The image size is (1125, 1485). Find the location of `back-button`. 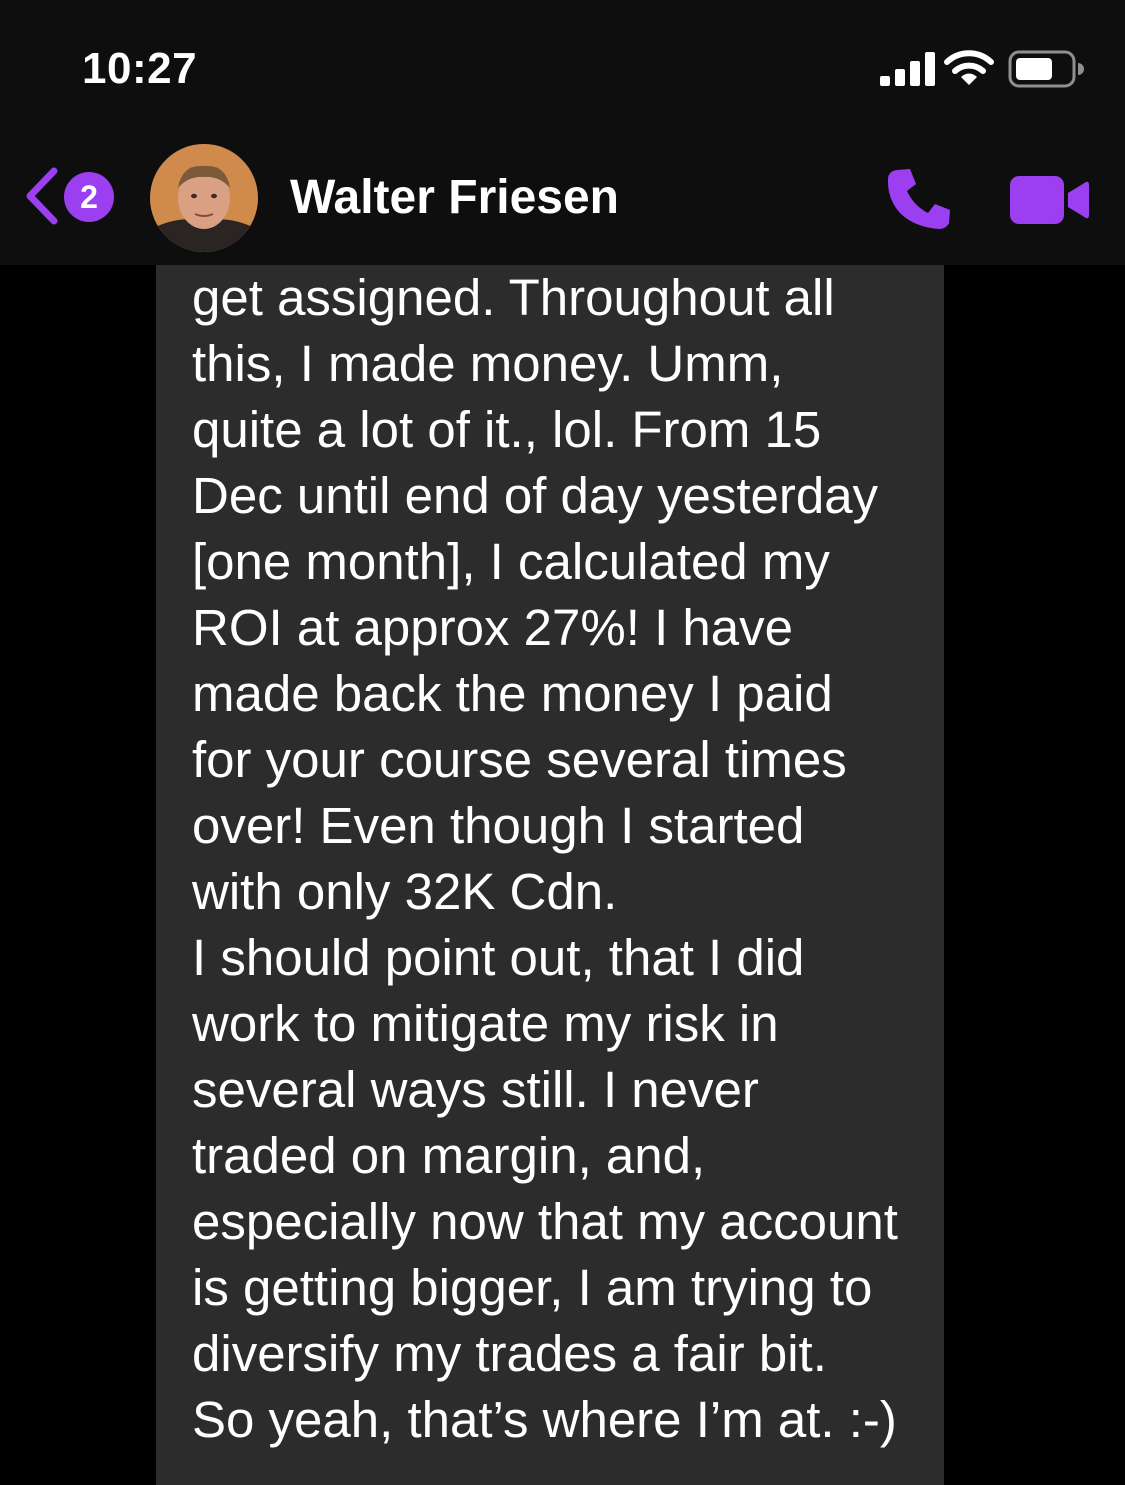

back-button is located at coordinates (42, 196).